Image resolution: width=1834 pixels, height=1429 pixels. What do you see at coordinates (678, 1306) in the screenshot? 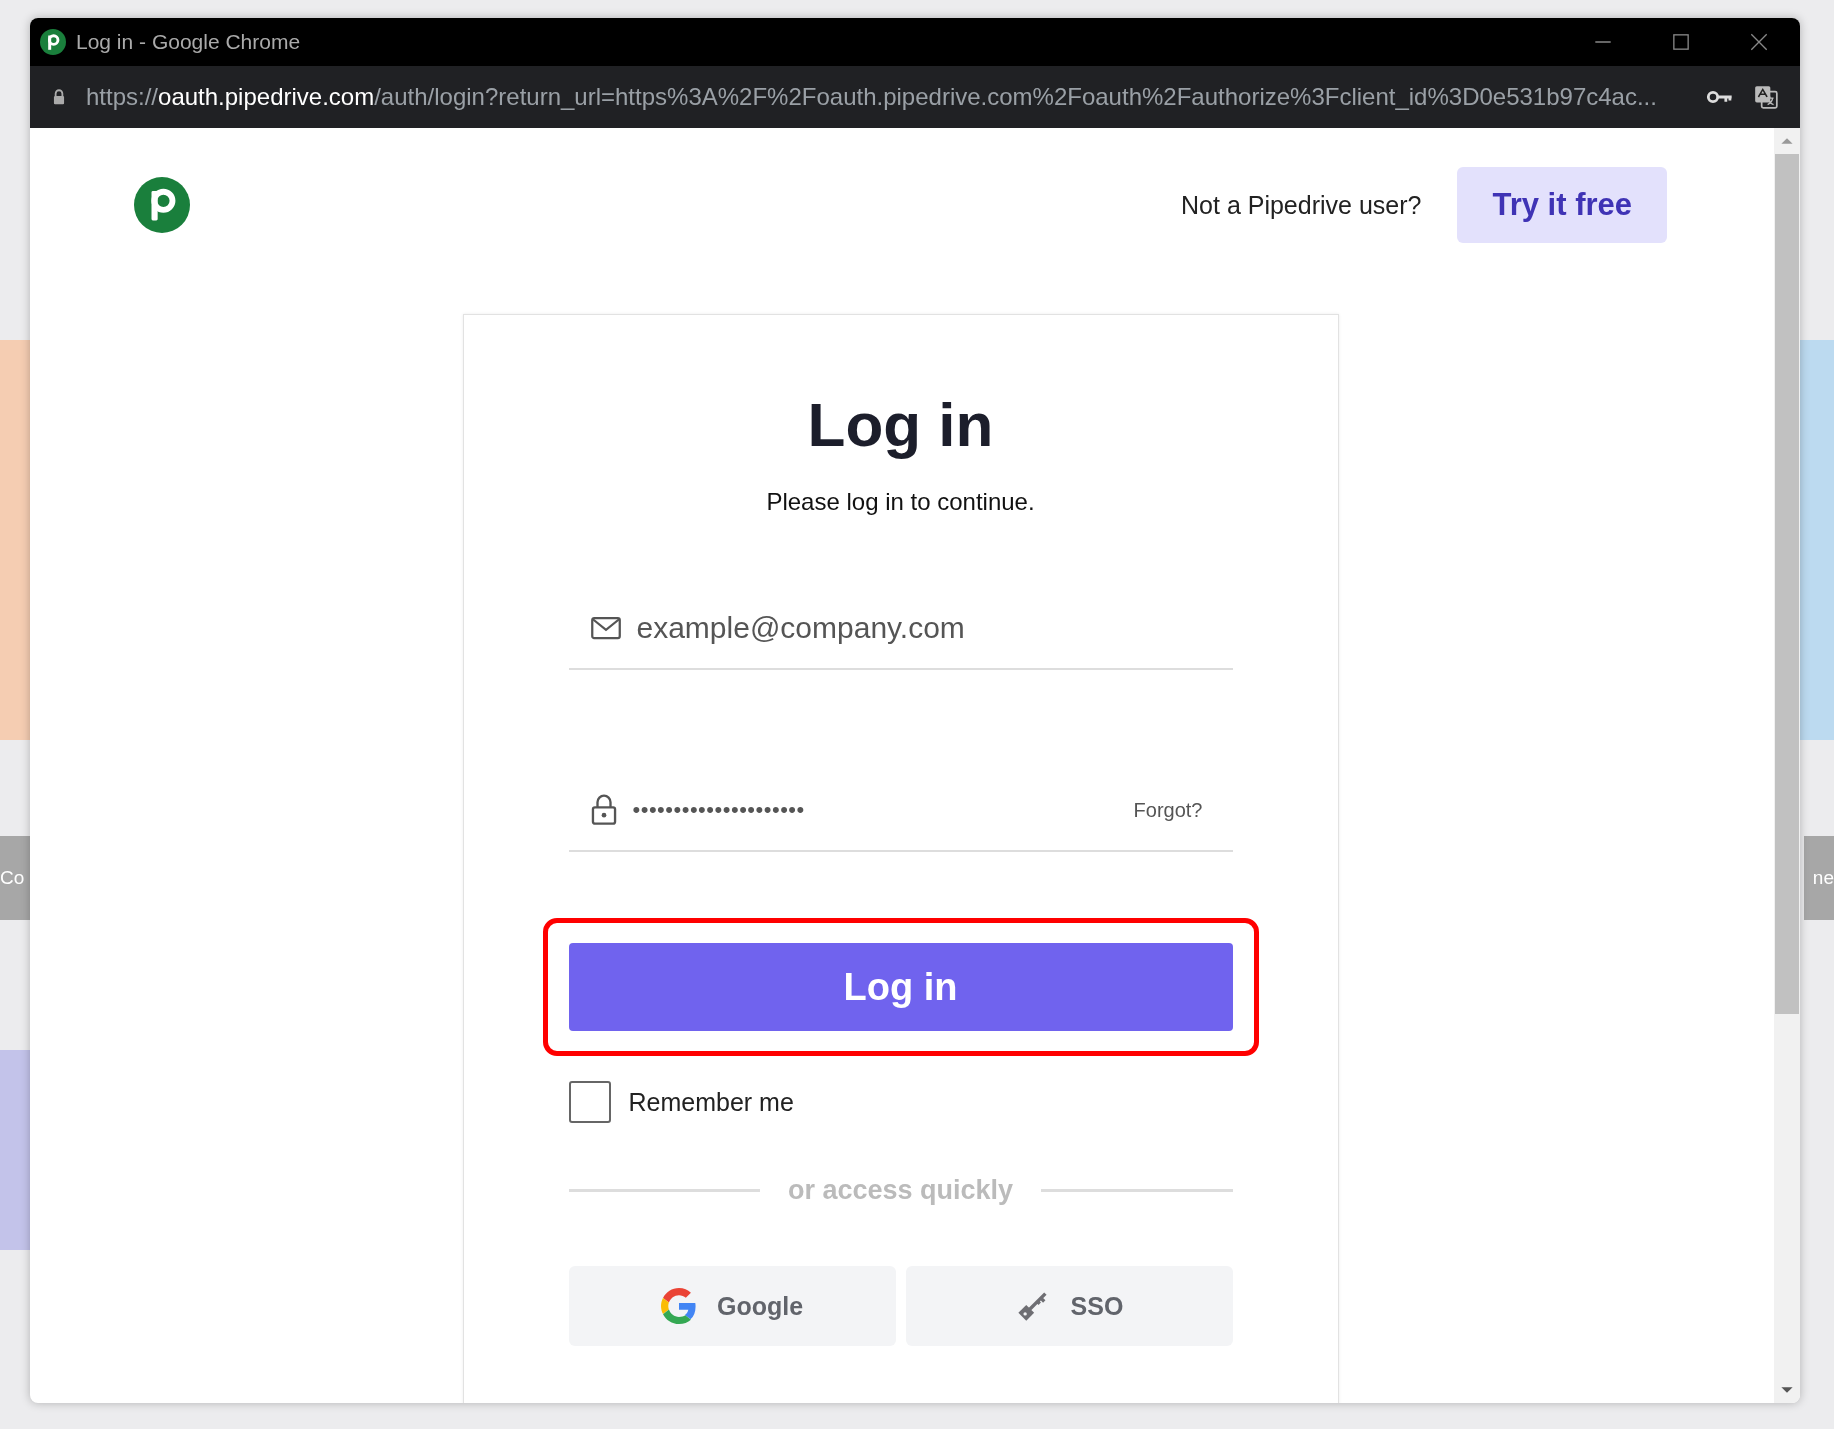
I see `google-icon` at bounding box center [678, 1306].